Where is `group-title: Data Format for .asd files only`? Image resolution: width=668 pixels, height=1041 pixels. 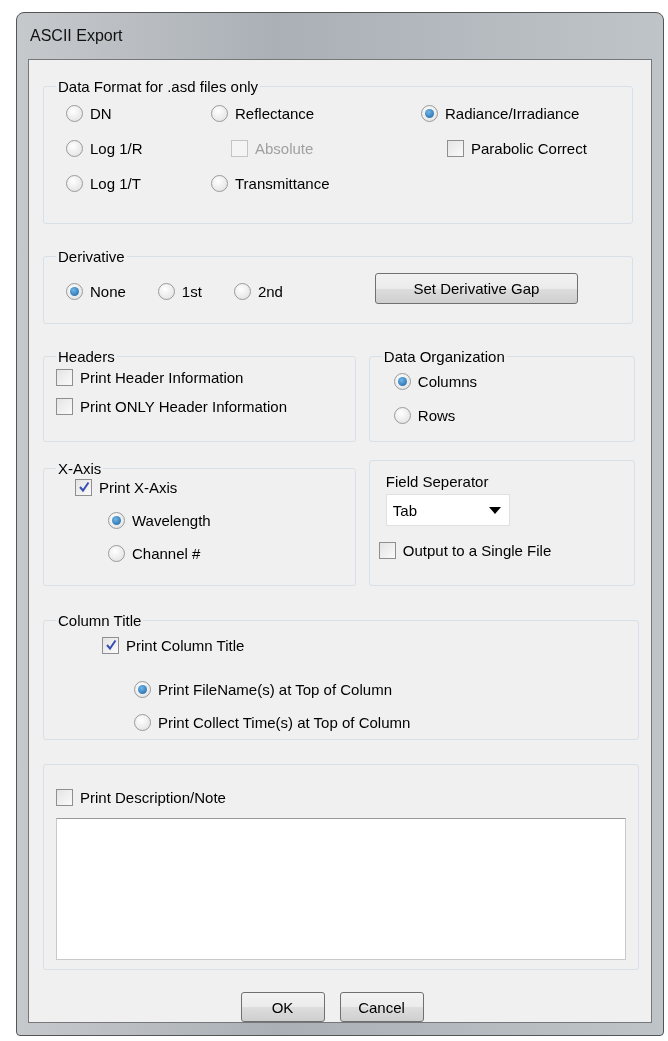
group-title: Data Format for .asd files only is located at coordinates (158, 86).